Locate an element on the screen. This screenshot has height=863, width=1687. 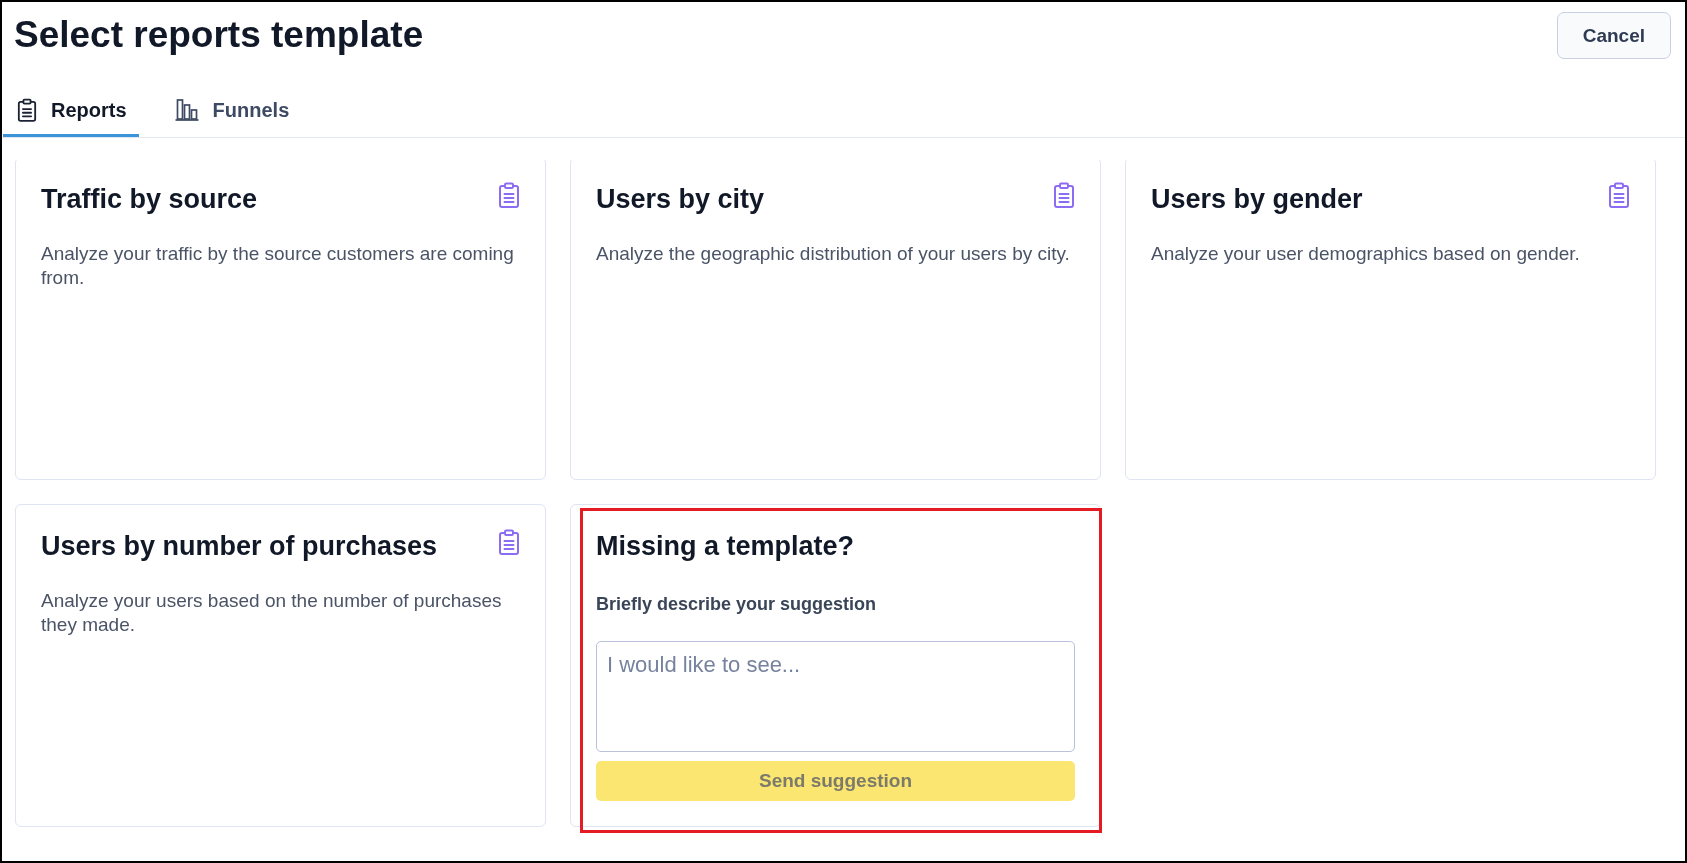
page-title: Select reports template is located at coordinates (219, 35).